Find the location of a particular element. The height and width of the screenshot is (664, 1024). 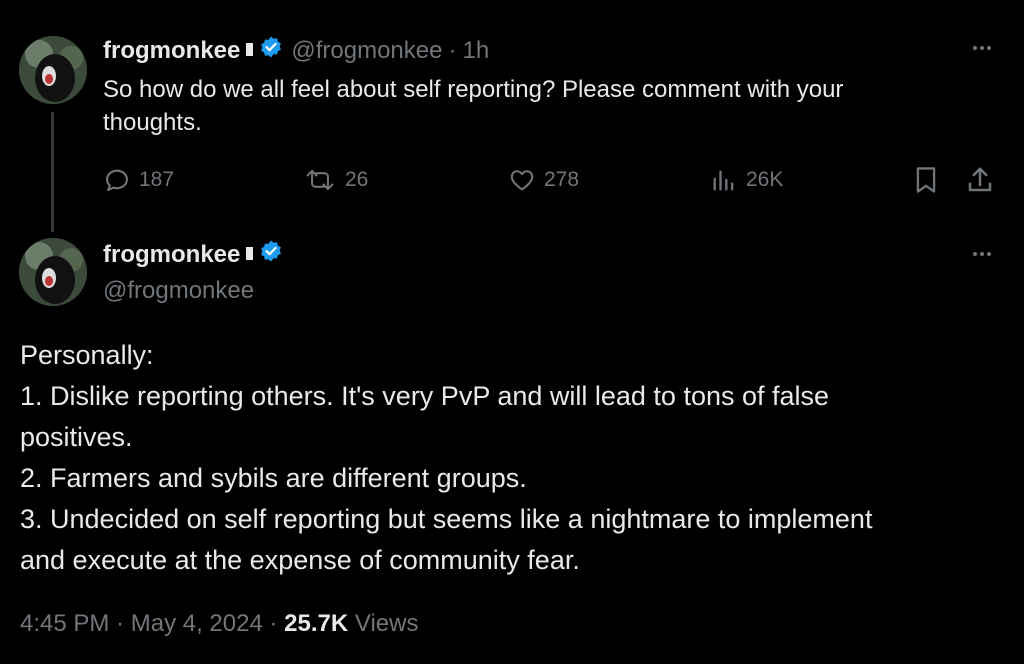

bookmark-icon is located at coordinates (926, 180).